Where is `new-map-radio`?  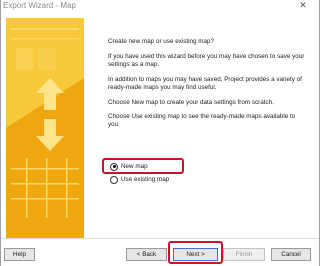
new-map-radio is located at coordinates (114, 166).